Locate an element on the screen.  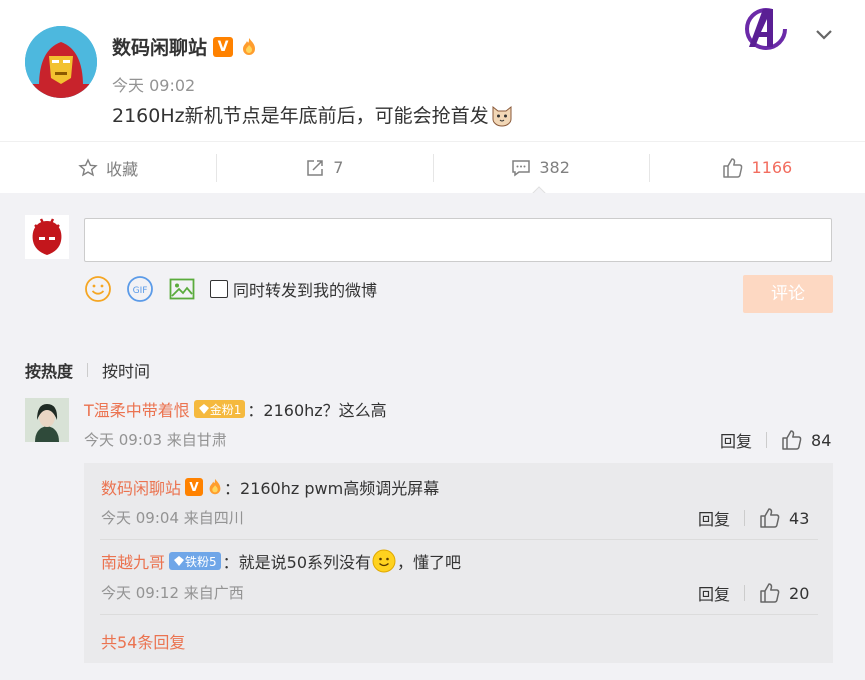
iron-fan-badge: 铁粉5 is located at coordinates (195, 561).